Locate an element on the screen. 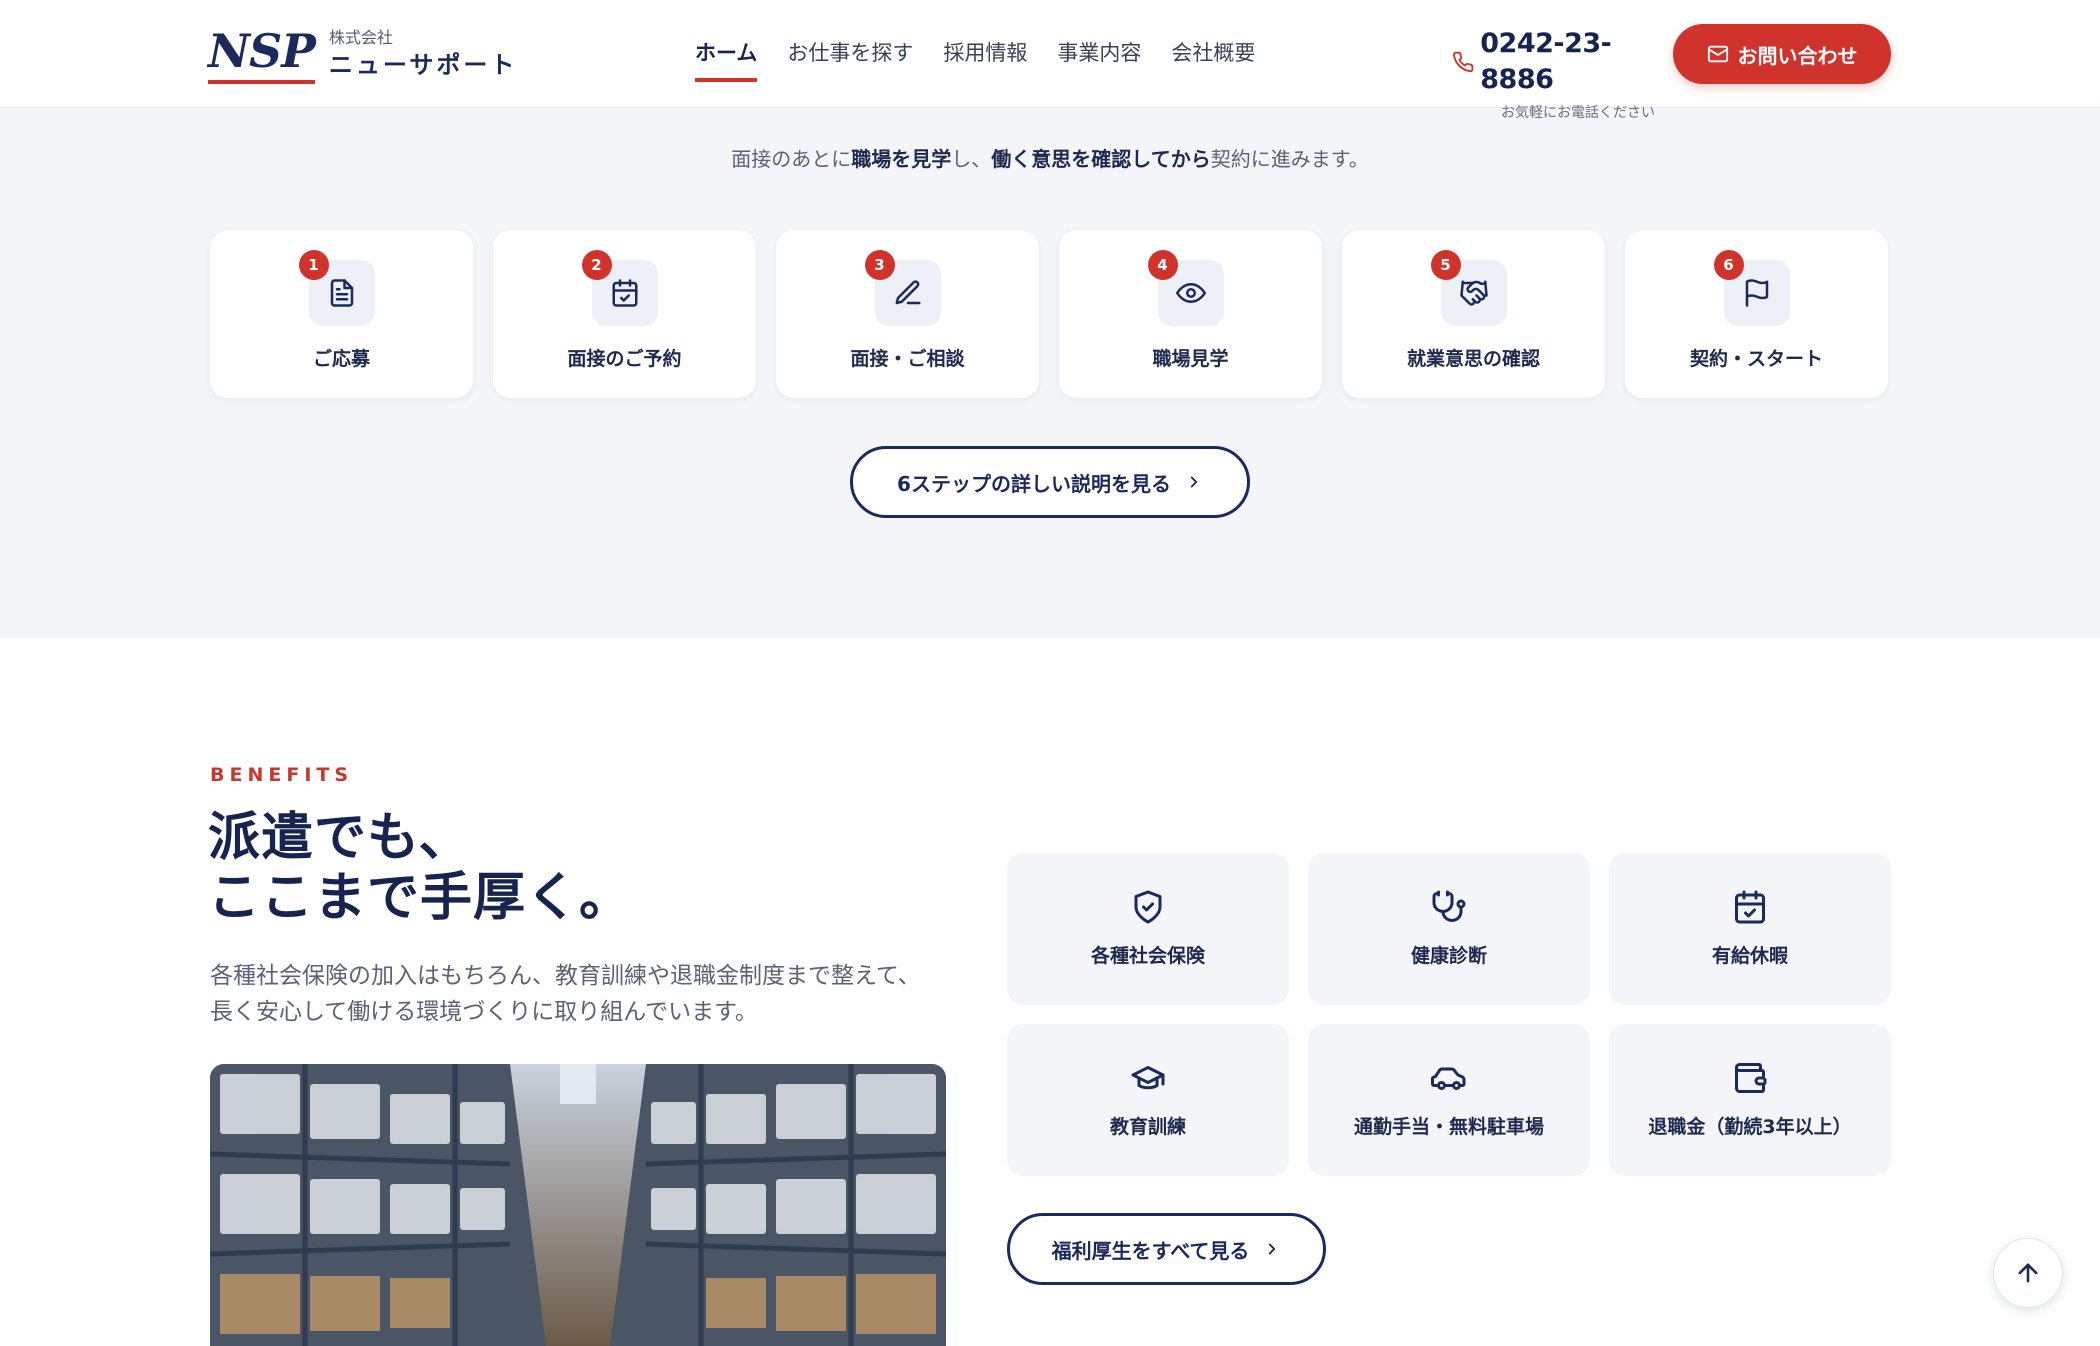 The image size is (2100, 1346). company-logo: NSP 株式会社 ニューサポート is located at coordinates (362, 54).